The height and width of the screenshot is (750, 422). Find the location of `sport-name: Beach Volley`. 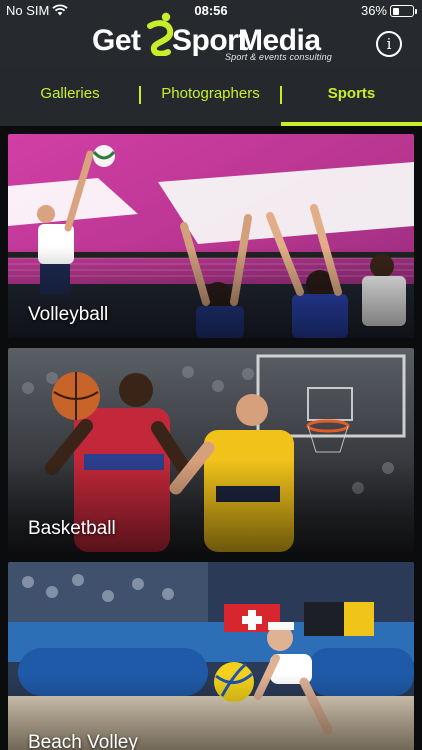

sport-name: Beach Volley is located at coordinates (83, 741).